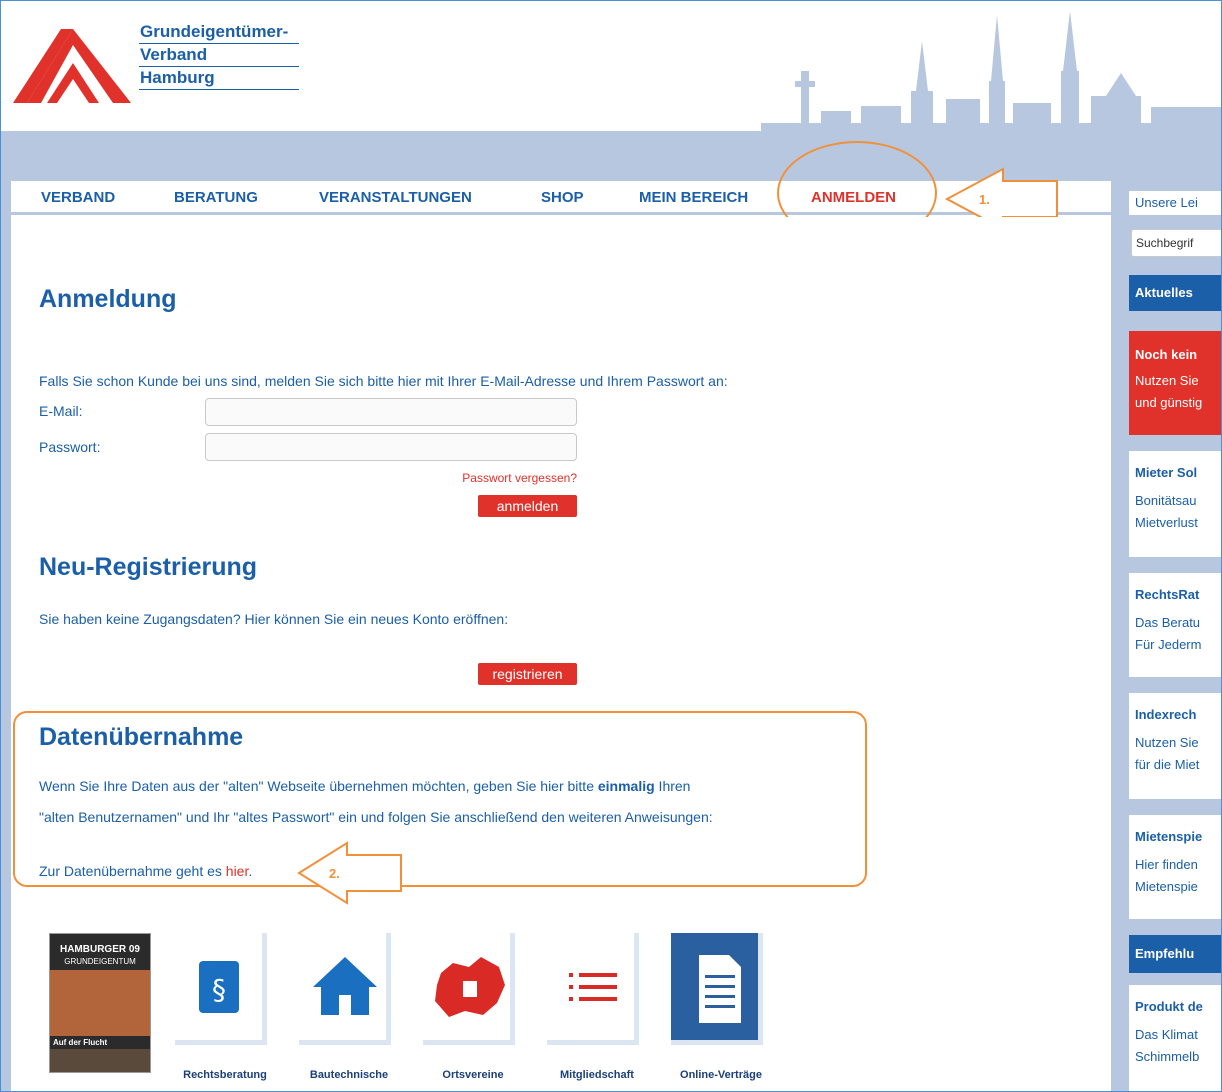 The image size is (1222, 1092). What do you see at coordinates (1166, 472) in the screenshot?
I see `sidebar-mieter-title: Mieter Sol` at bounding box center [1166, 472].